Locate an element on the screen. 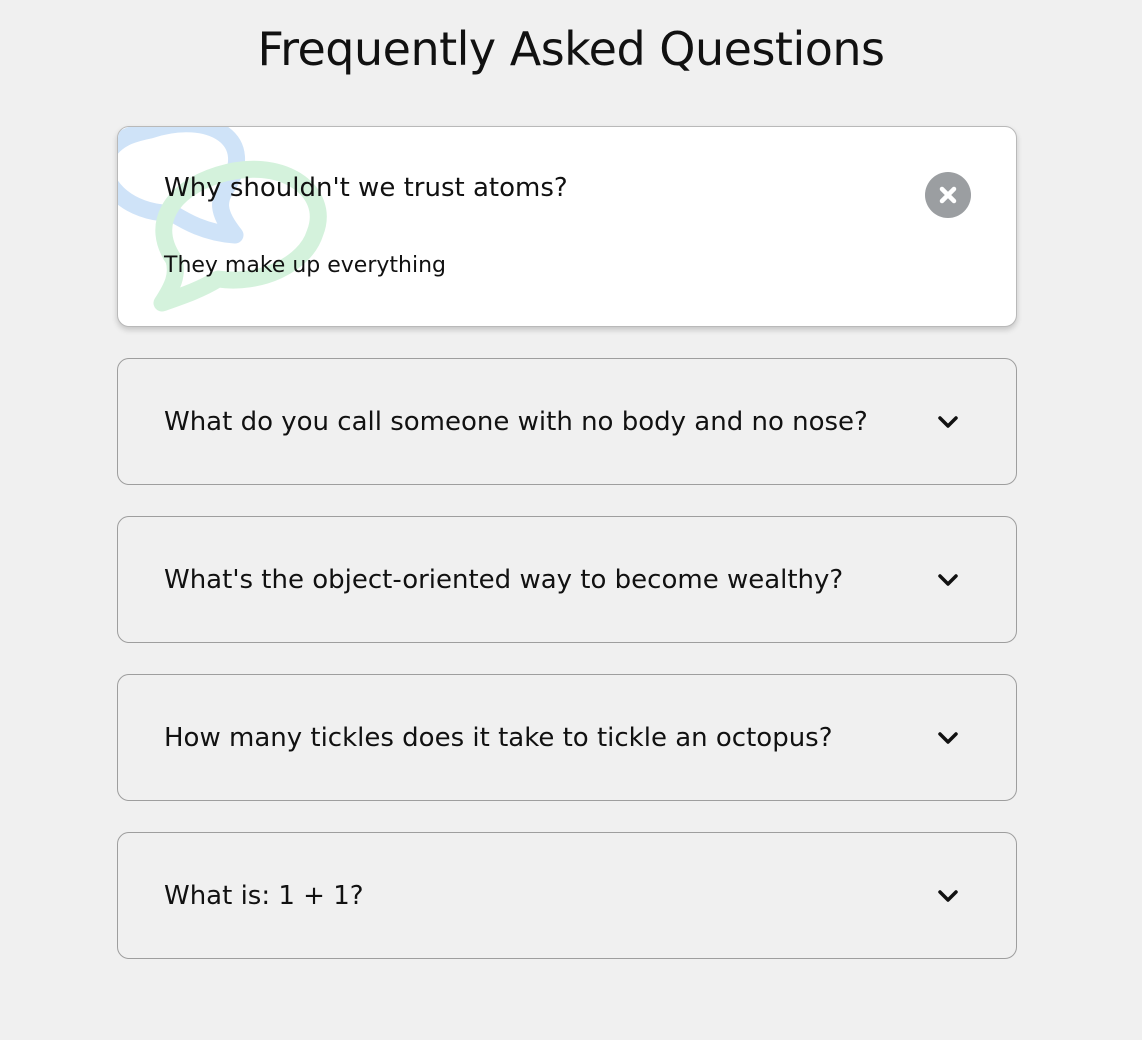 This screenshot has width=1142, height=1040. faq-question: What is: 1 + 1? is located at coordinates (264, 896).